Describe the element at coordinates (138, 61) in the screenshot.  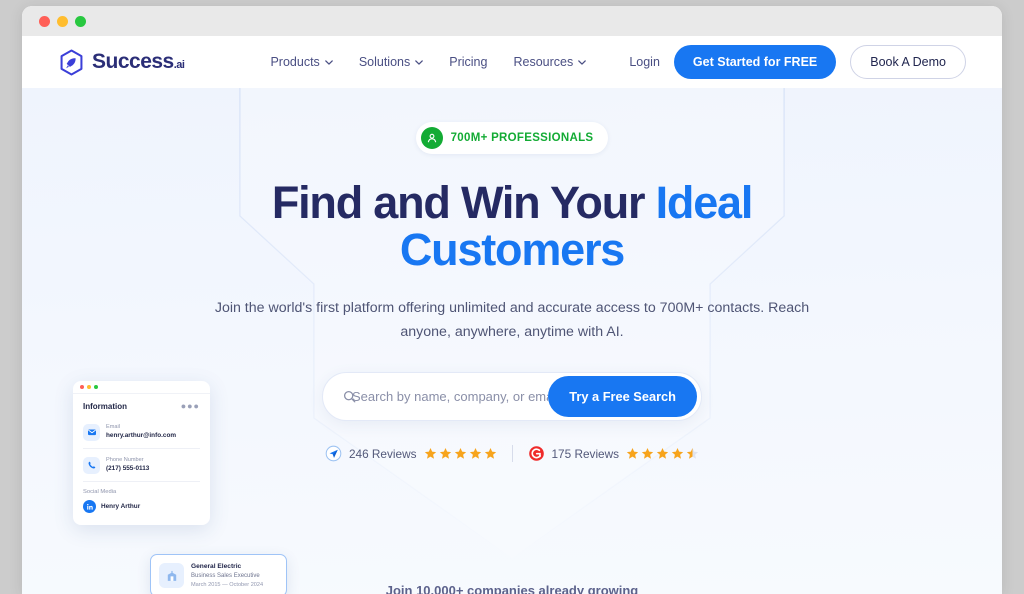
I see `brand-logo-text: Success.ai` at that location.